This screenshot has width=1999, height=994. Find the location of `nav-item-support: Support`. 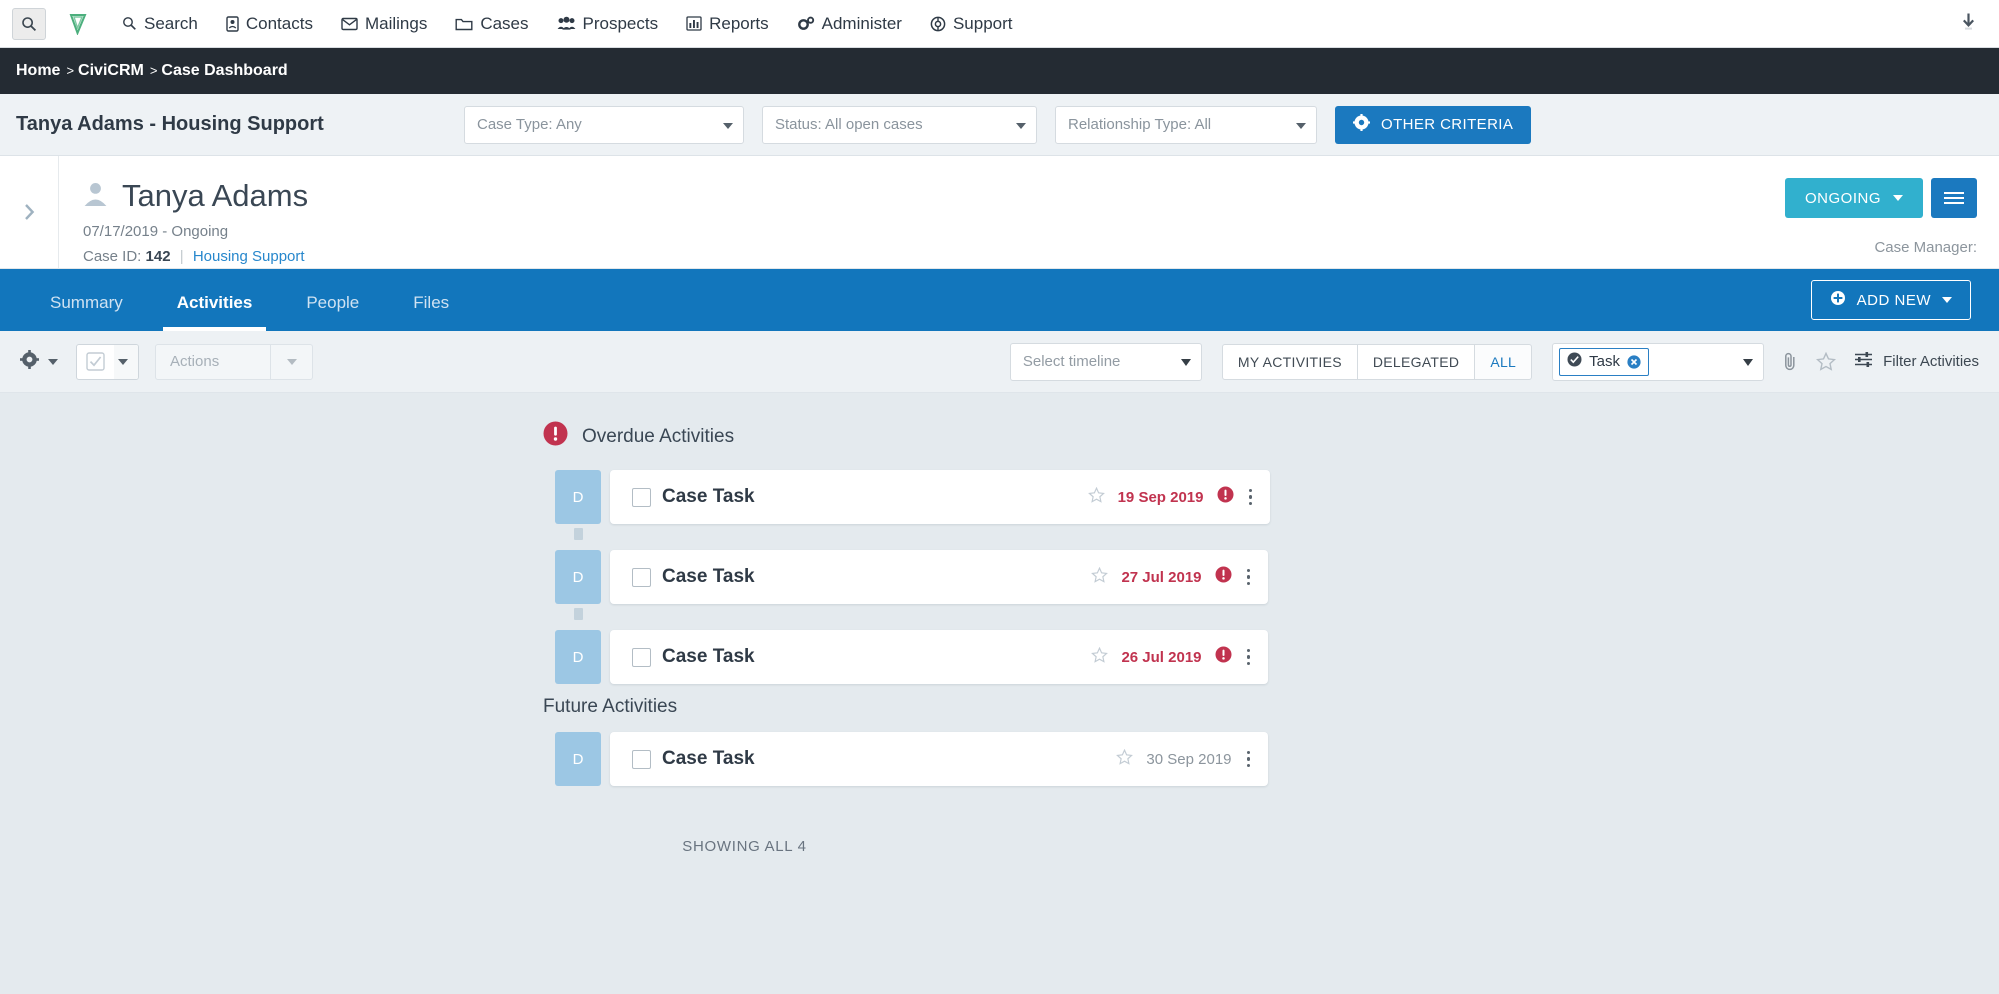

nav-item-support: Support is located at coordinates (971, 24).